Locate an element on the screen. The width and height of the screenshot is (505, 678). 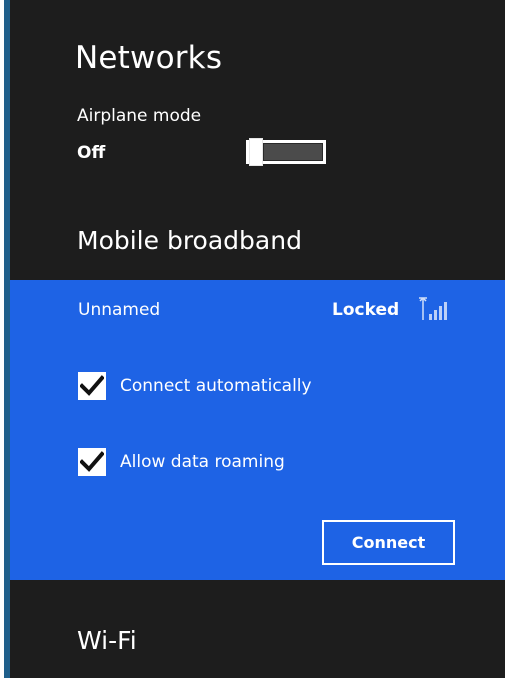
airplane-mode-toggle is located at coordinates (286, 152).